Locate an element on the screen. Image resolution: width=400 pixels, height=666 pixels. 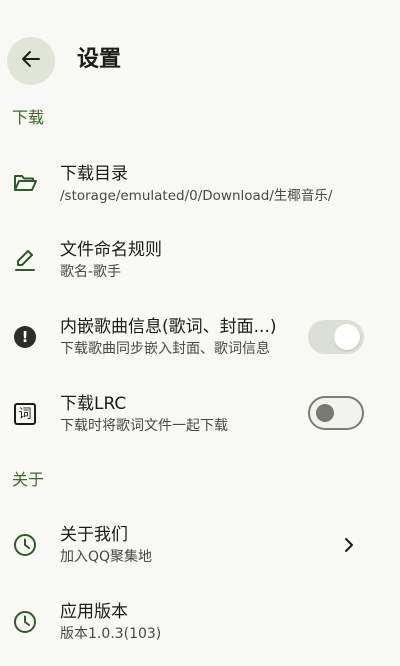
setting-title: 应用版本 is located at coordinates (94, 612).